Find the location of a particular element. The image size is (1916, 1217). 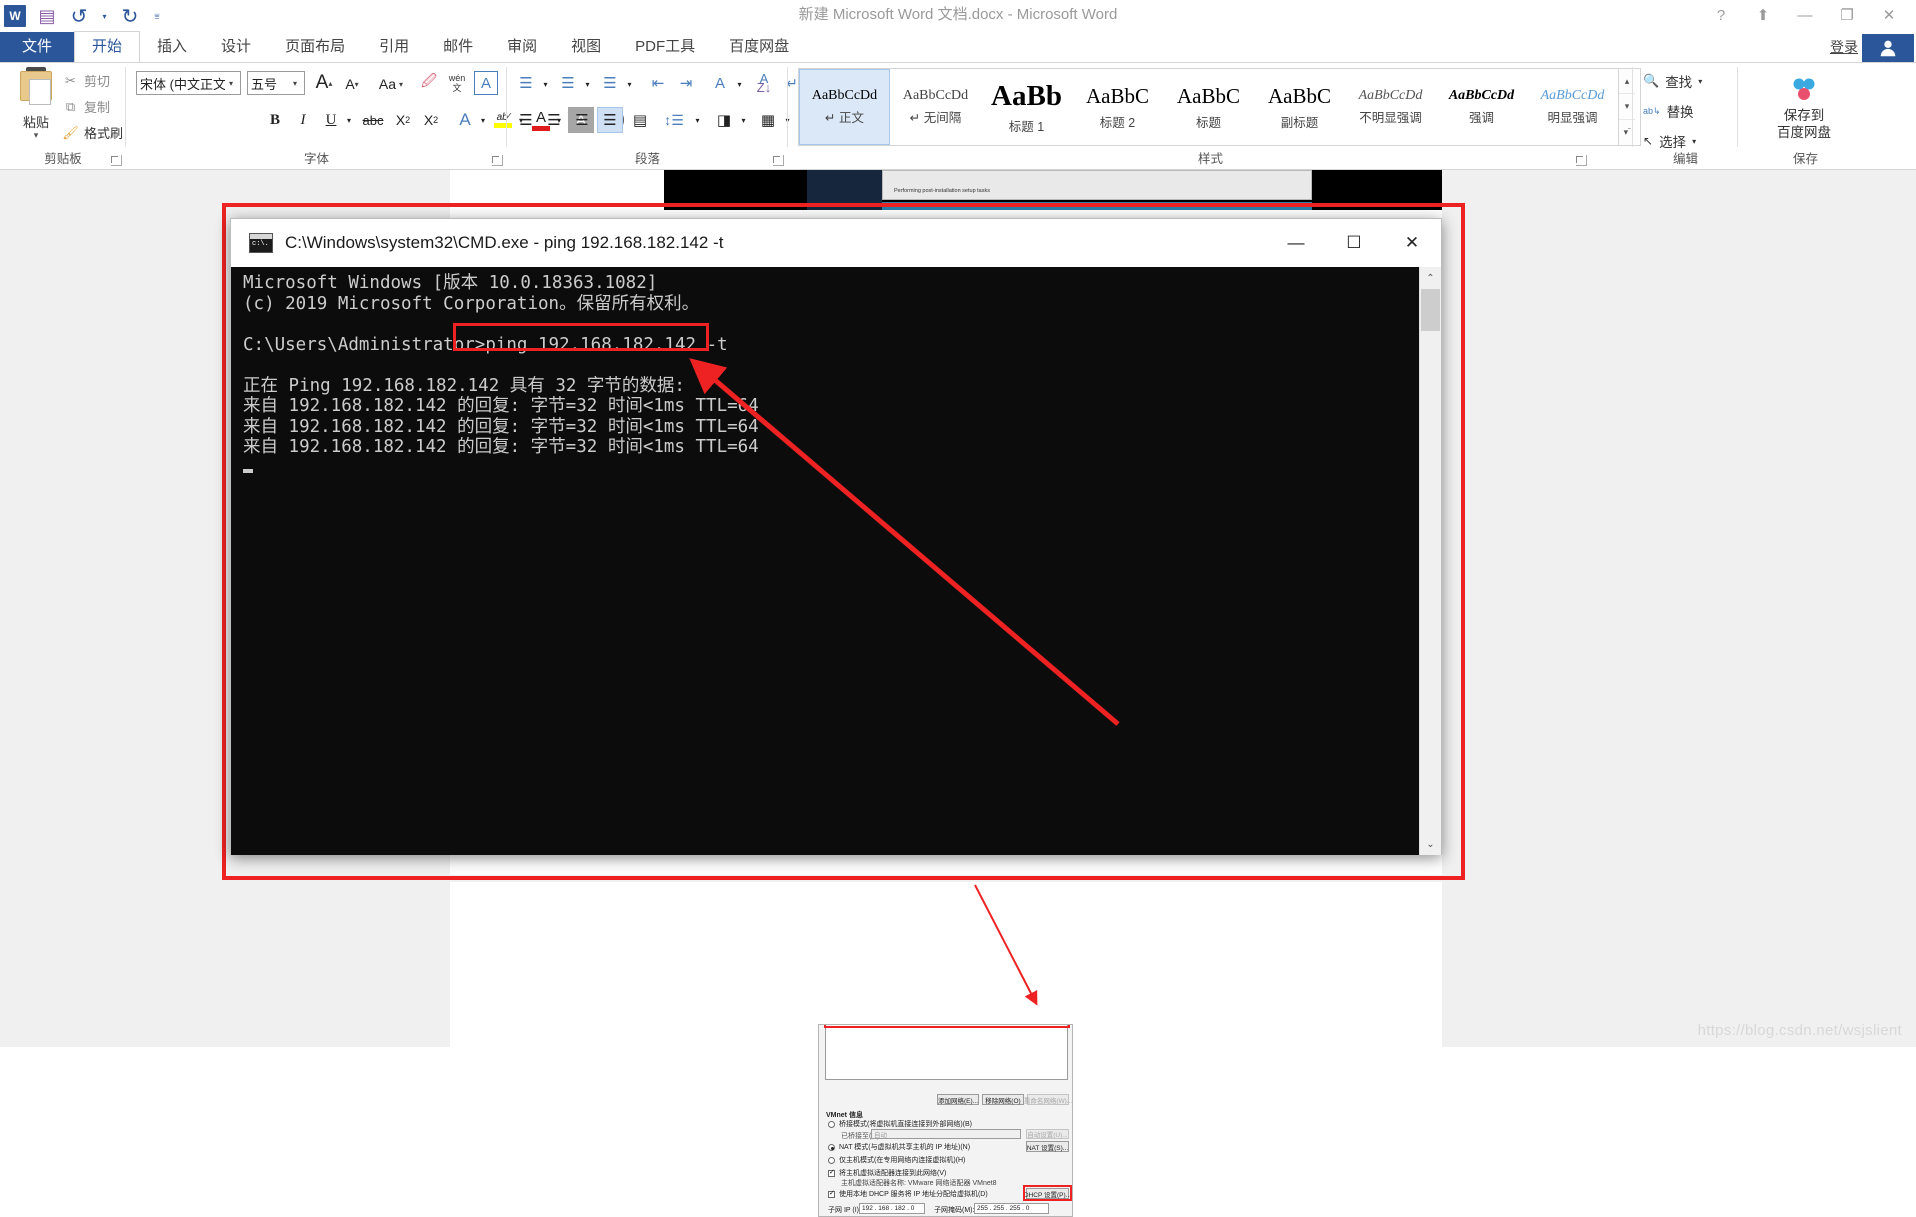

replace-button: ab↳ 替换 is located at coordinates (1668, 111).